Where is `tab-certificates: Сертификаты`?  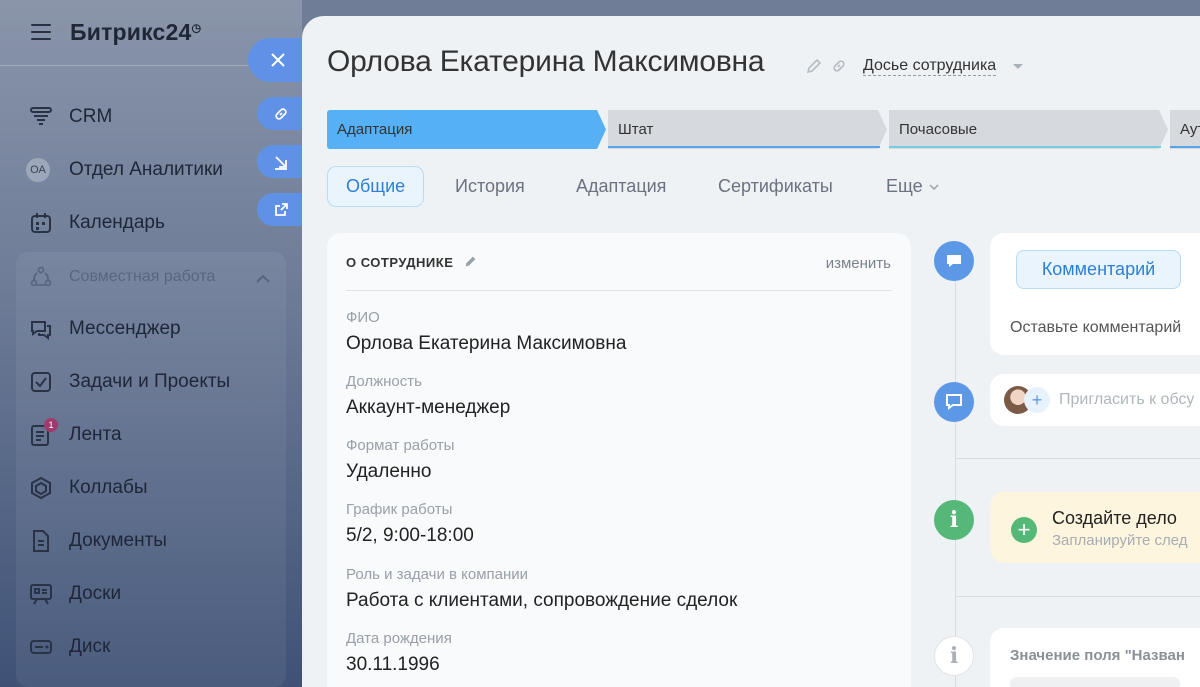 tab-certificates: Сертификаты is located at coordinates (775, 186).